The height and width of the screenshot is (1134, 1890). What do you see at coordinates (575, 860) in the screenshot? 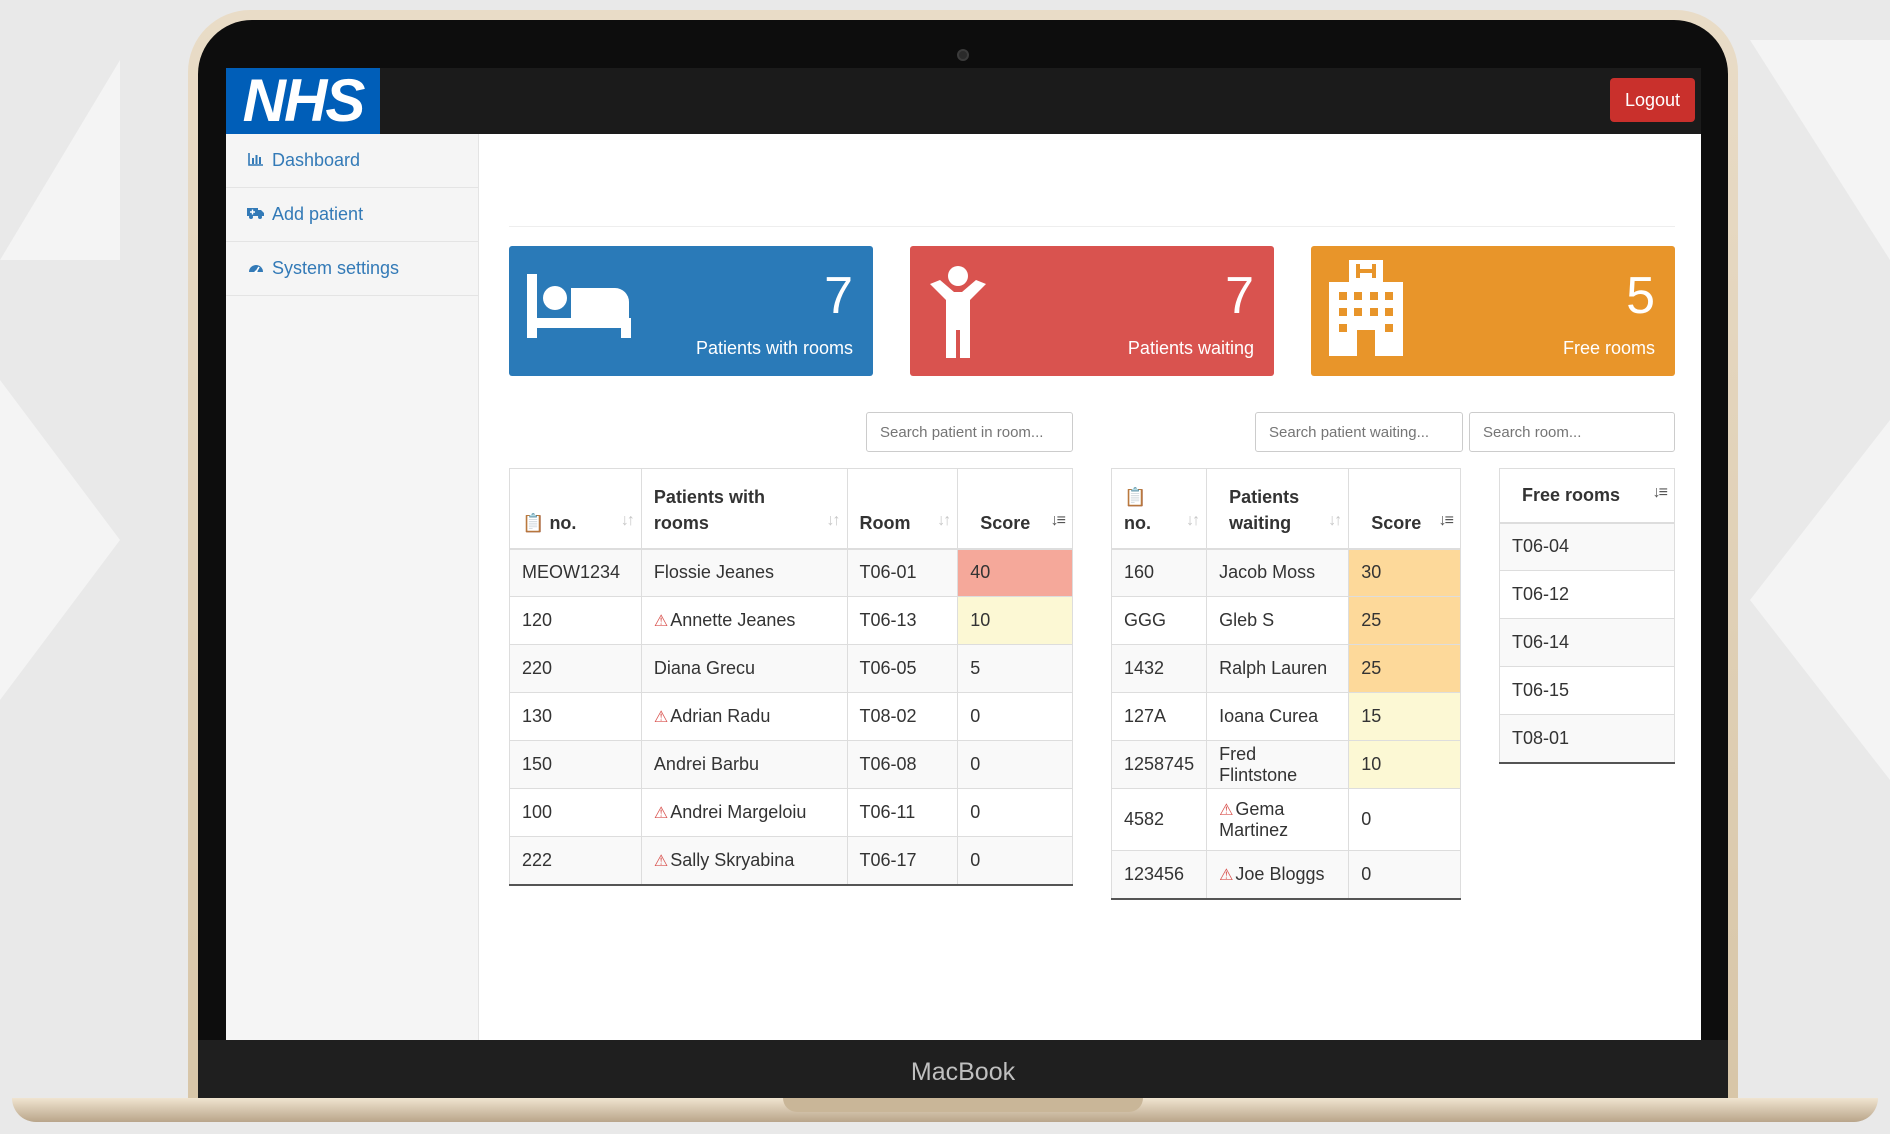
I see `patient-number: 222` at bounding box center [575, 860].